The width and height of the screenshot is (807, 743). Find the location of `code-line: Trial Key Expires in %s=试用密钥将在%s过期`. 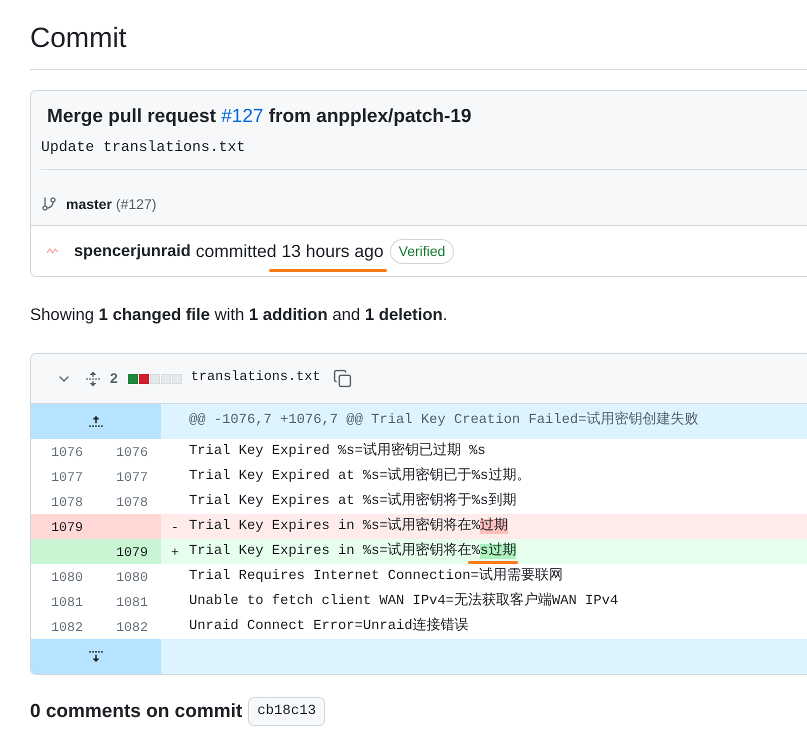

code-line: Trial Key Expires in %s=试用密钥将在%s过期 is located at coordinates (352, 551).